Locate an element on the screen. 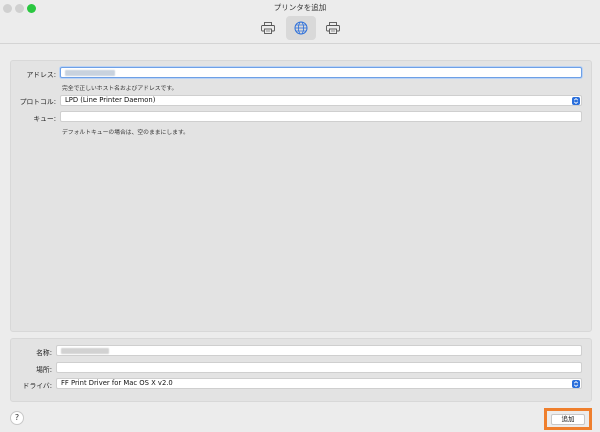 The height and width of the screenshot is (432, 600). queue-label: キュー: is located at coordinates (44, 119).